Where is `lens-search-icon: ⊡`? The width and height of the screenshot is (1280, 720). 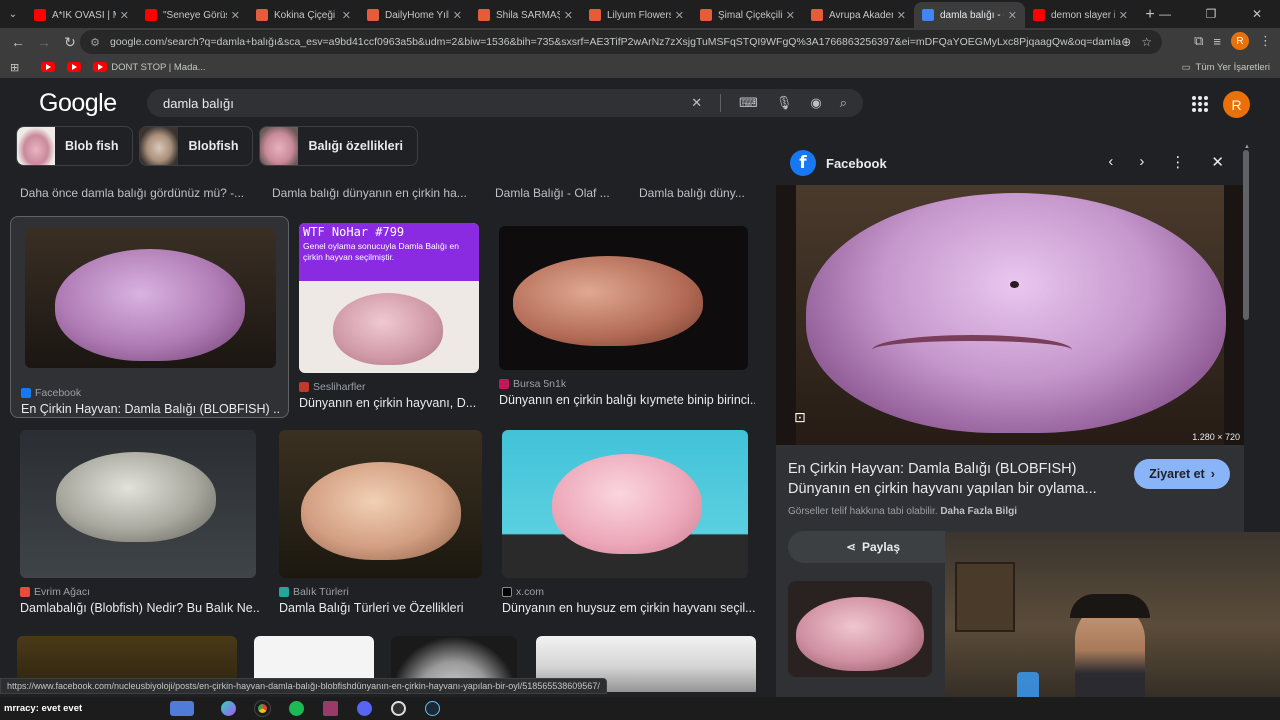 lens-search-icon: ⊡ is located at coordinates (803, 418).